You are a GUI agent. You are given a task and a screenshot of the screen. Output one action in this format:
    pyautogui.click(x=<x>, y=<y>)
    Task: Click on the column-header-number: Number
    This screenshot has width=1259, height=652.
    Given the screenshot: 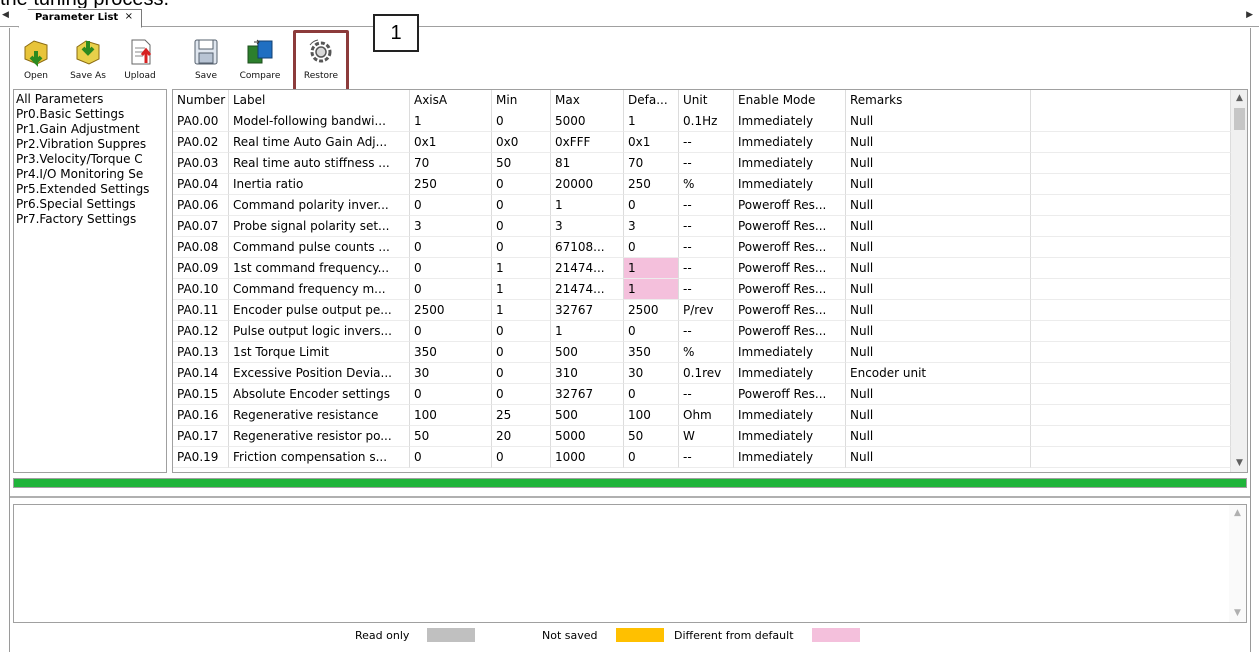 What is the action you would take?
    pyautogui.click(x=201, y=100)
    